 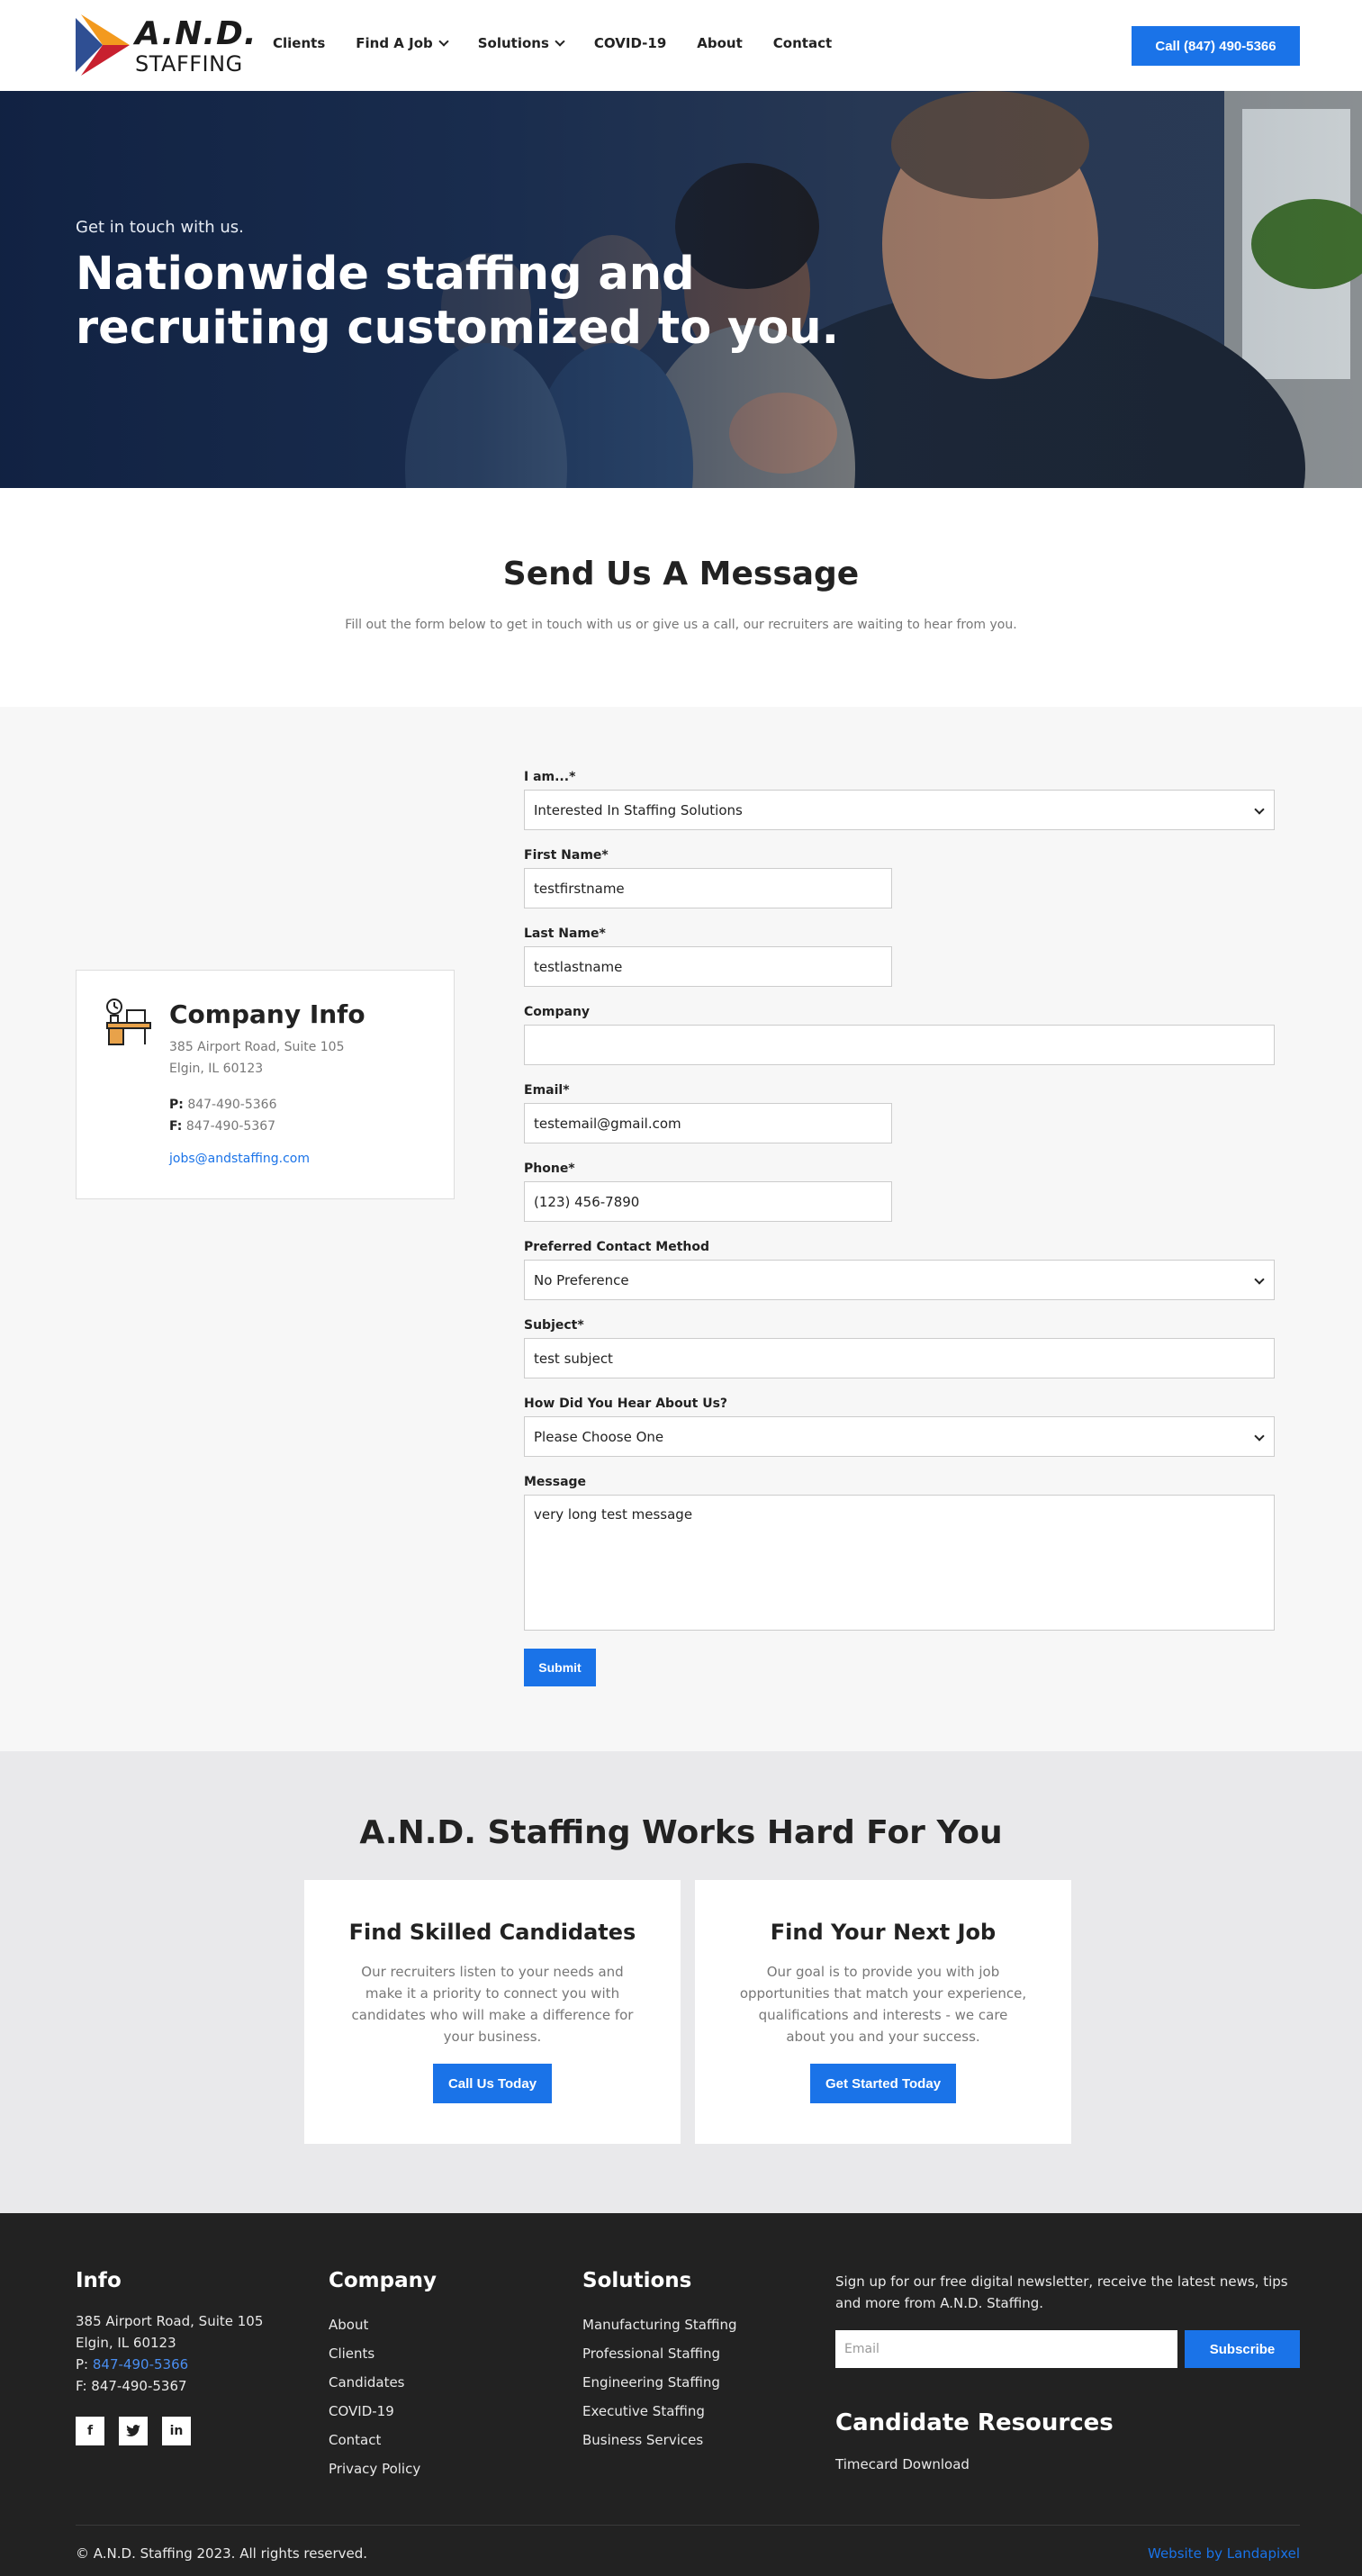 I want to click on footer-phone-link: 847-490-5366, so click(x=141, y=2364).